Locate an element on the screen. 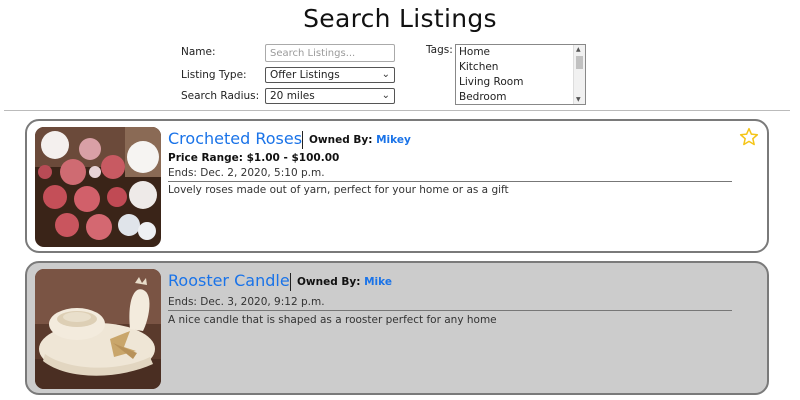 Image resolution: width=800 pixels, height=400 pixels. listing-type-select: Offer Listings ⌄ is located at coordinates (330, 75).